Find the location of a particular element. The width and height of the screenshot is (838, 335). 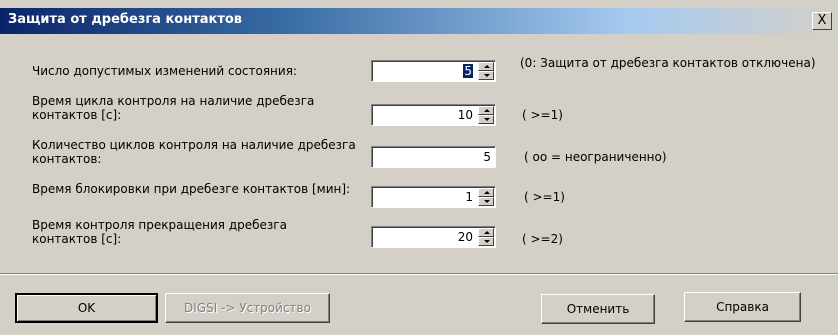

state-changes-value: 5 is located at coordinates (468, 71).